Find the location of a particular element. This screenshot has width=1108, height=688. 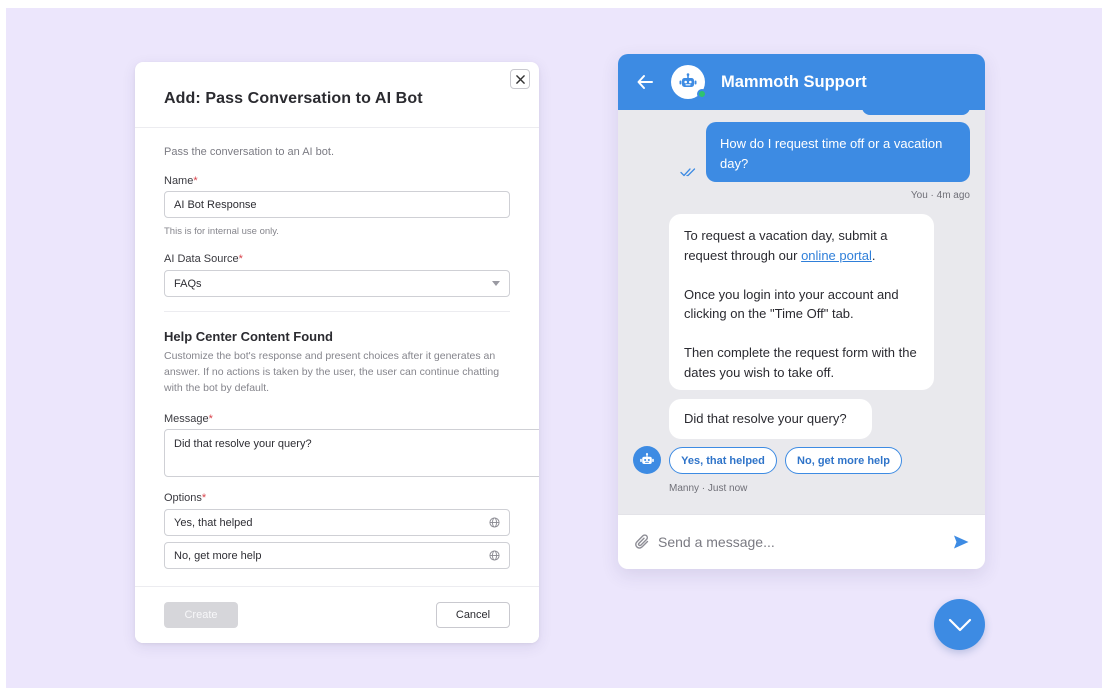

chevron-down-icon is located at coordinates (959, 624).